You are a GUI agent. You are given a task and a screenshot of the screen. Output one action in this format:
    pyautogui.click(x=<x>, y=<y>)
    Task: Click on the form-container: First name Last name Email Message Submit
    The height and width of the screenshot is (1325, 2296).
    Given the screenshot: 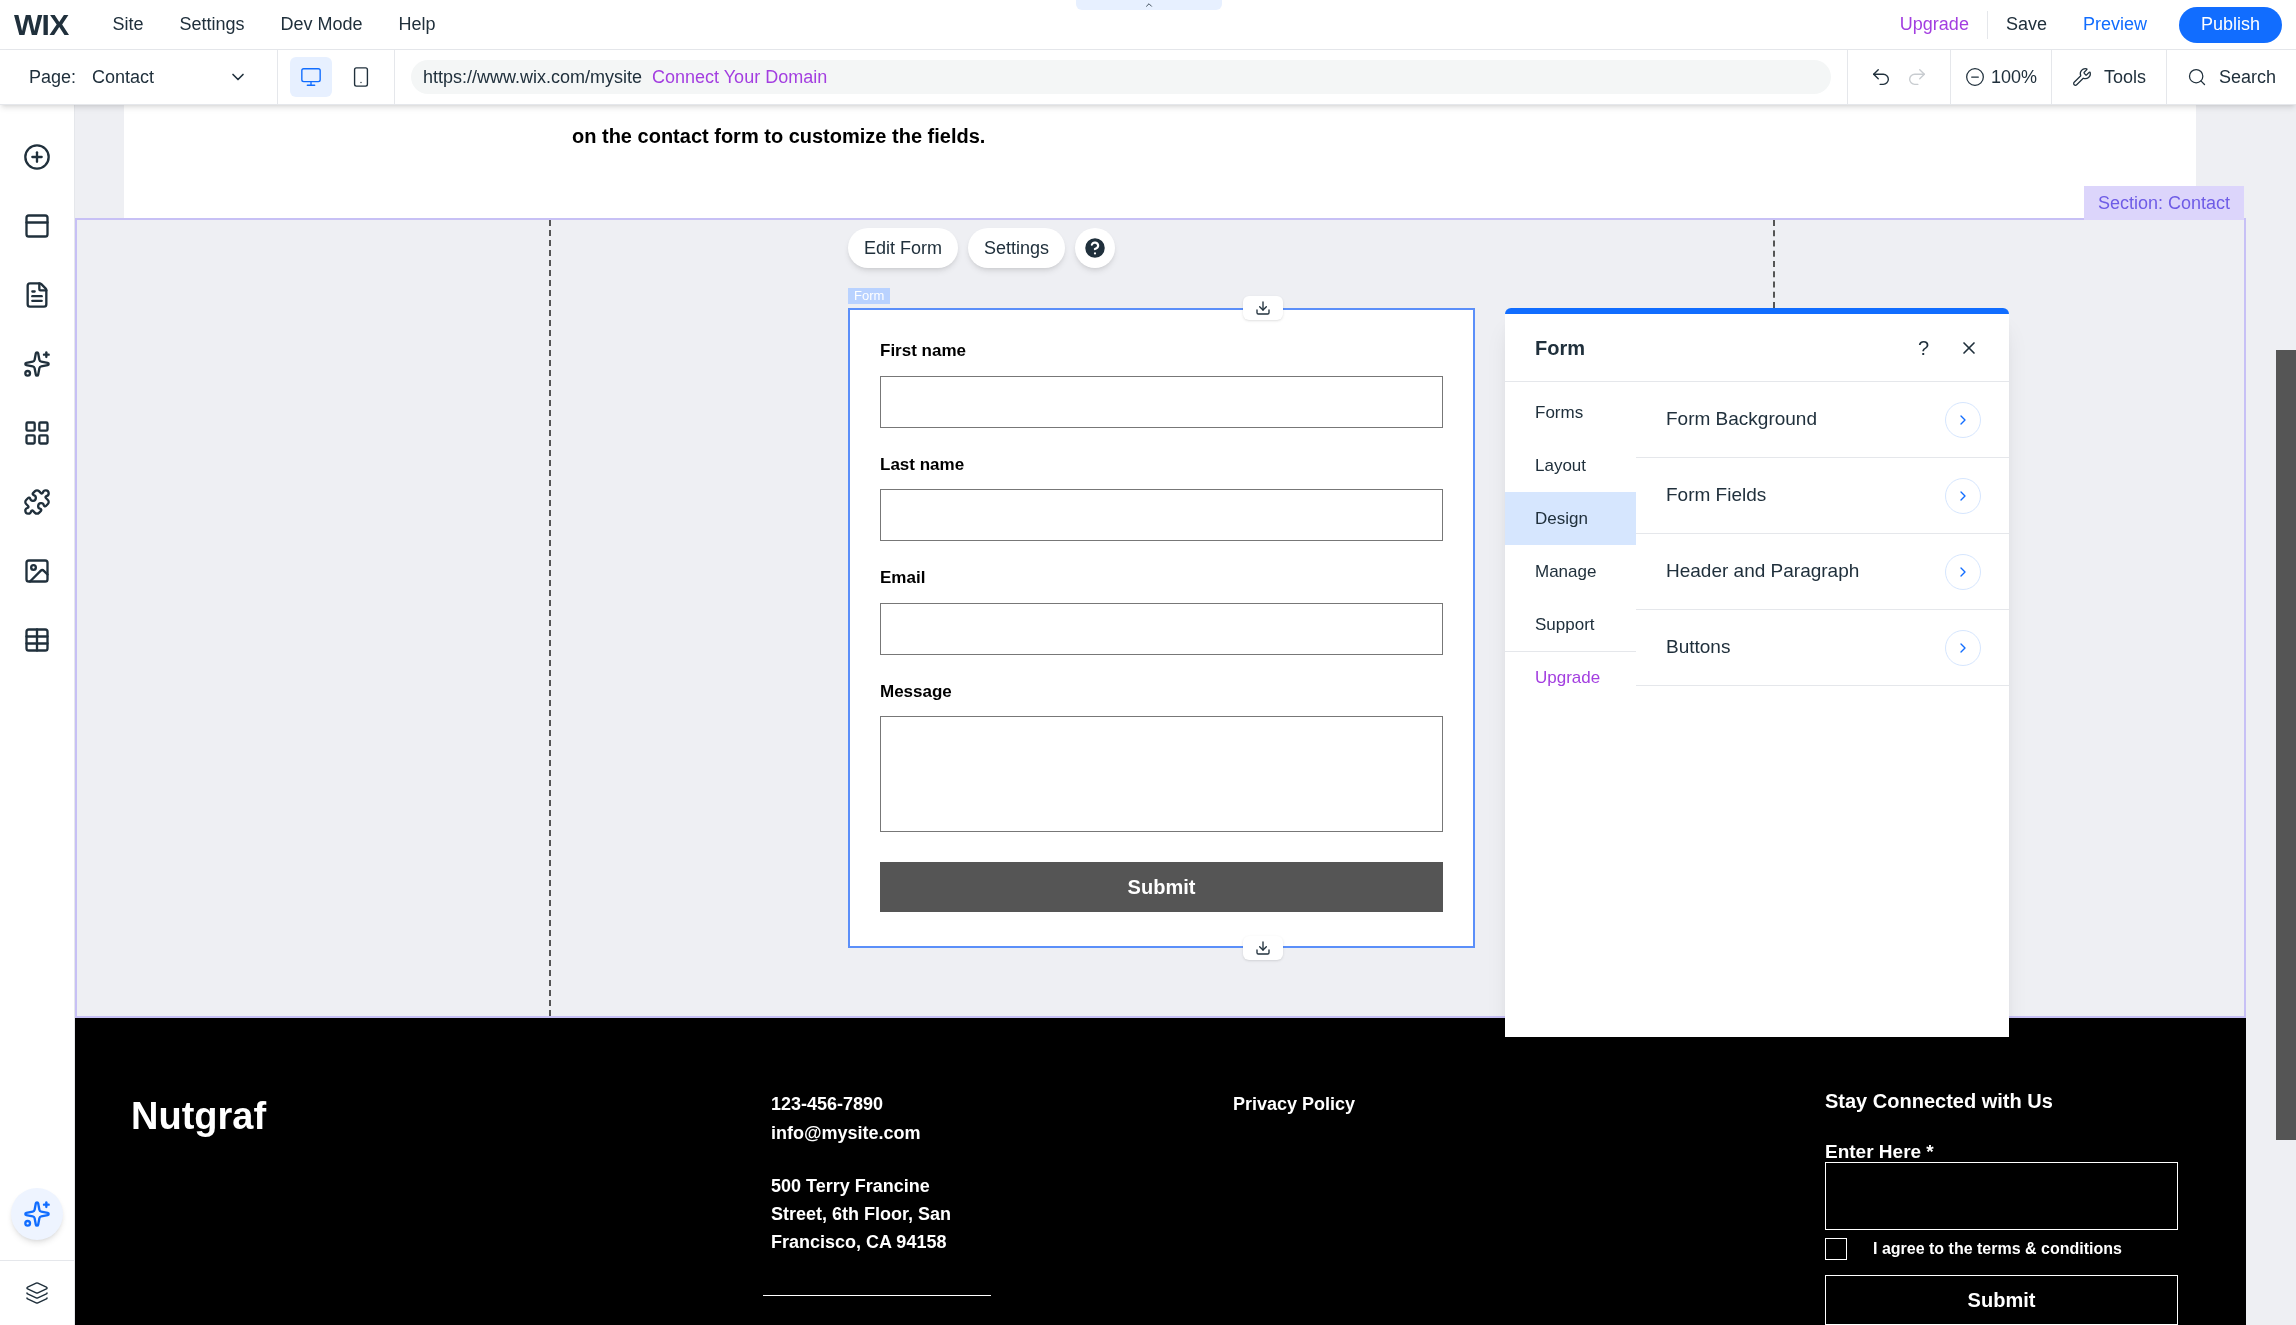 What is the action you would take?
    pyautogui.click(x=1161, y=628)
    